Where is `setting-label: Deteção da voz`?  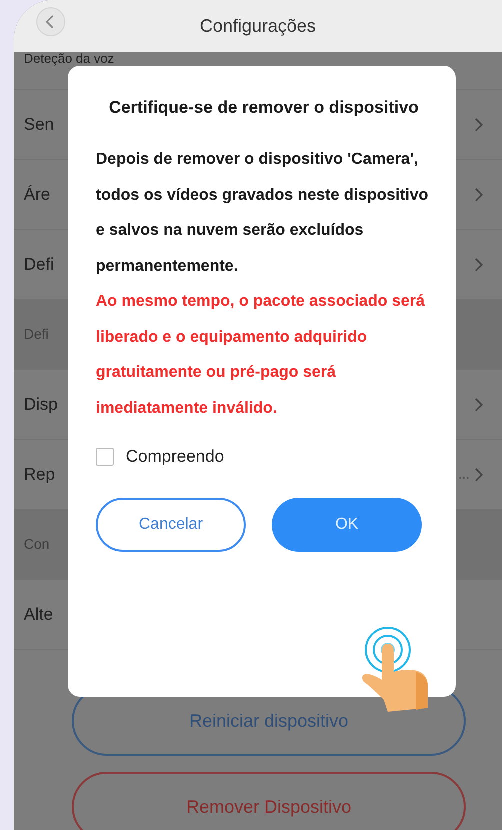
setting-label: Deteção da voz is located at coordinates (69, 59).